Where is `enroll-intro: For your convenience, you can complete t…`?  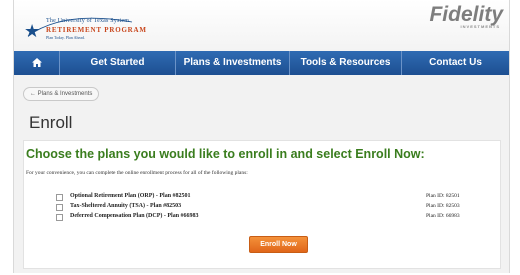
enroll-intro: For your convenience, you can complete t… is located at coordinates (137, 173).